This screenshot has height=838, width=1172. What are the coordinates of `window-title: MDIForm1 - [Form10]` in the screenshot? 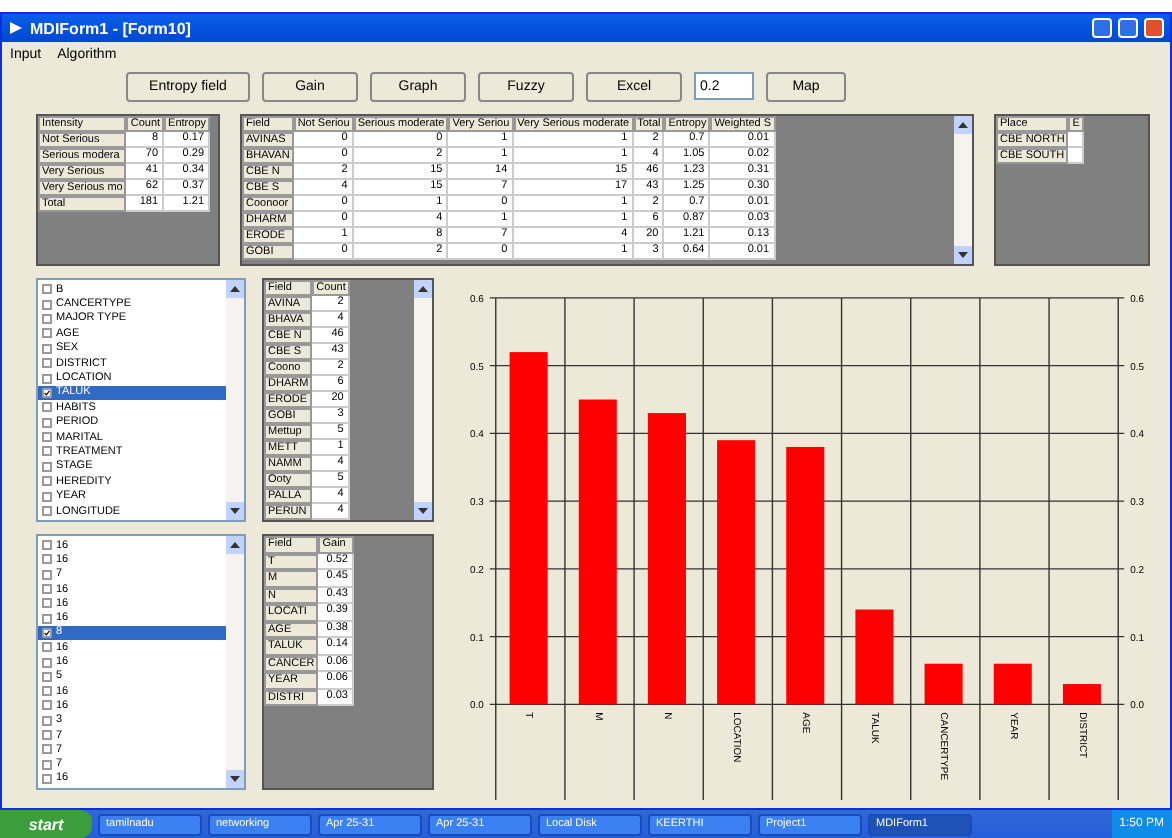 It's located at (111, 28).